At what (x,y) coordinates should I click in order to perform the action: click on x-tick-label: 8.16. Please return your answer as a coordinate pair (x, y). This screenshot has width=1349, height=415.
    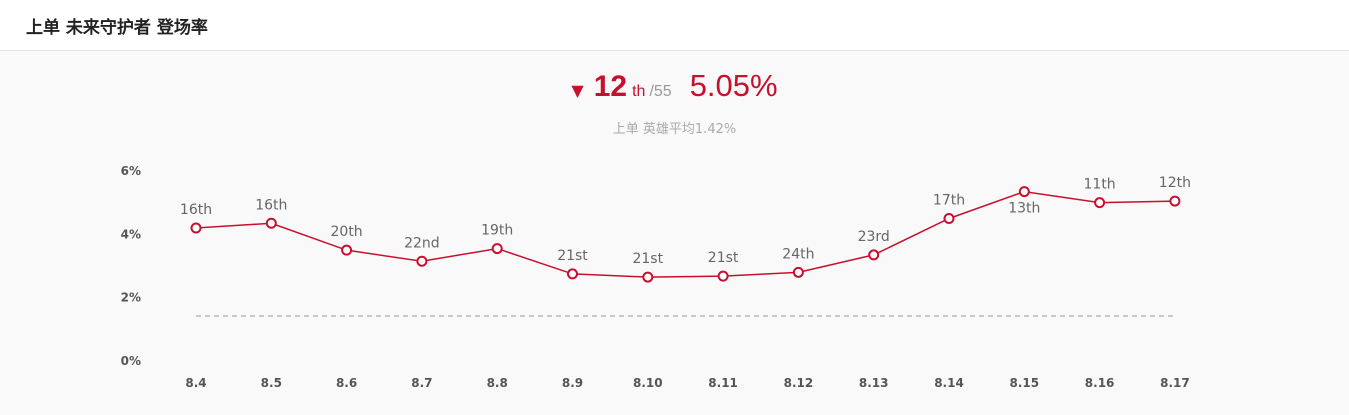
    Looking at the image, I should click on (1100, 383).